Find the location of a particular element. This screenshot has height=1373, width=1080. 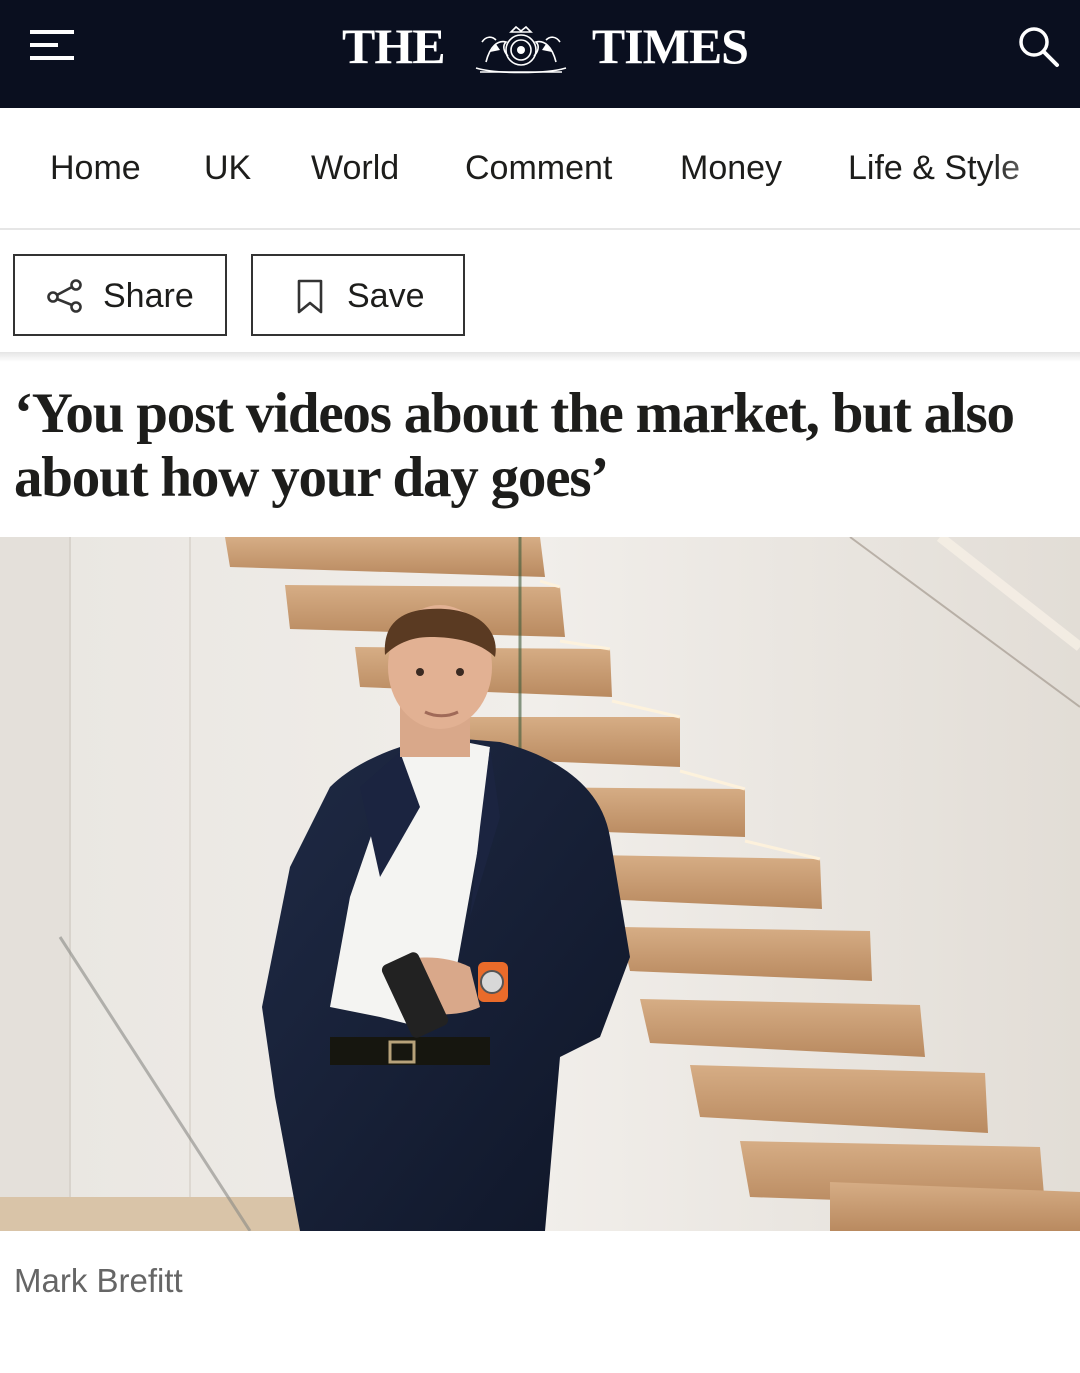

nav-fade-overlay is located at coordinates (1035, 168).